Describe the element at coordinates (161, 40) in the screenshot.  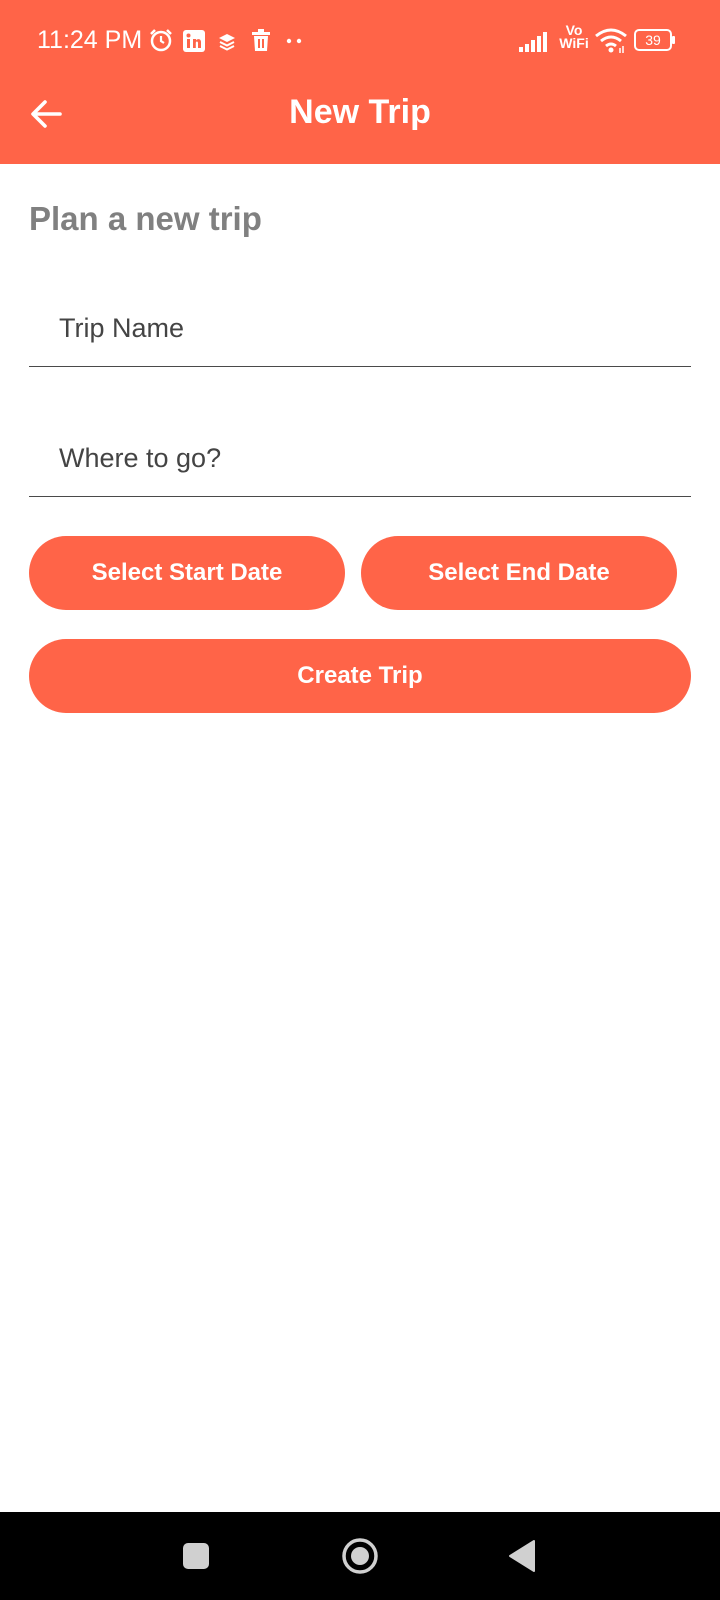
I see `alarm-icon` at that location.